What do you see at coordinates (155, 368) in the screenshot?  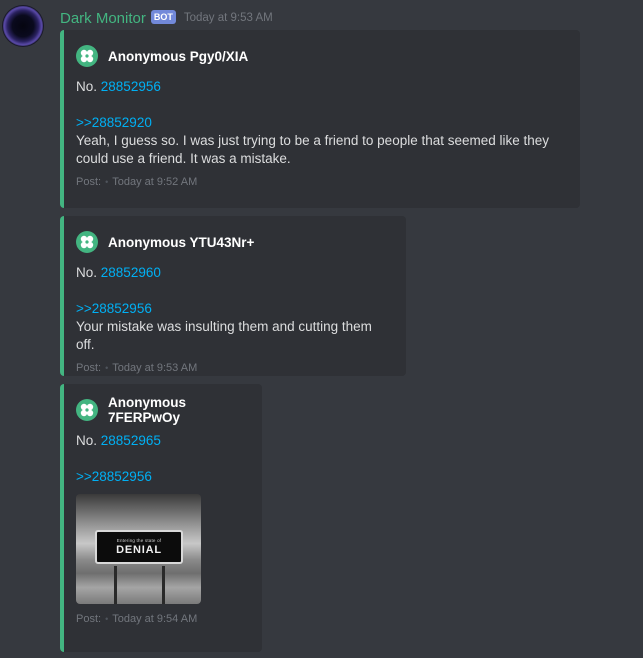 I see `footer-time: Today at 9:53 AM` at bounding box center [155, 368].